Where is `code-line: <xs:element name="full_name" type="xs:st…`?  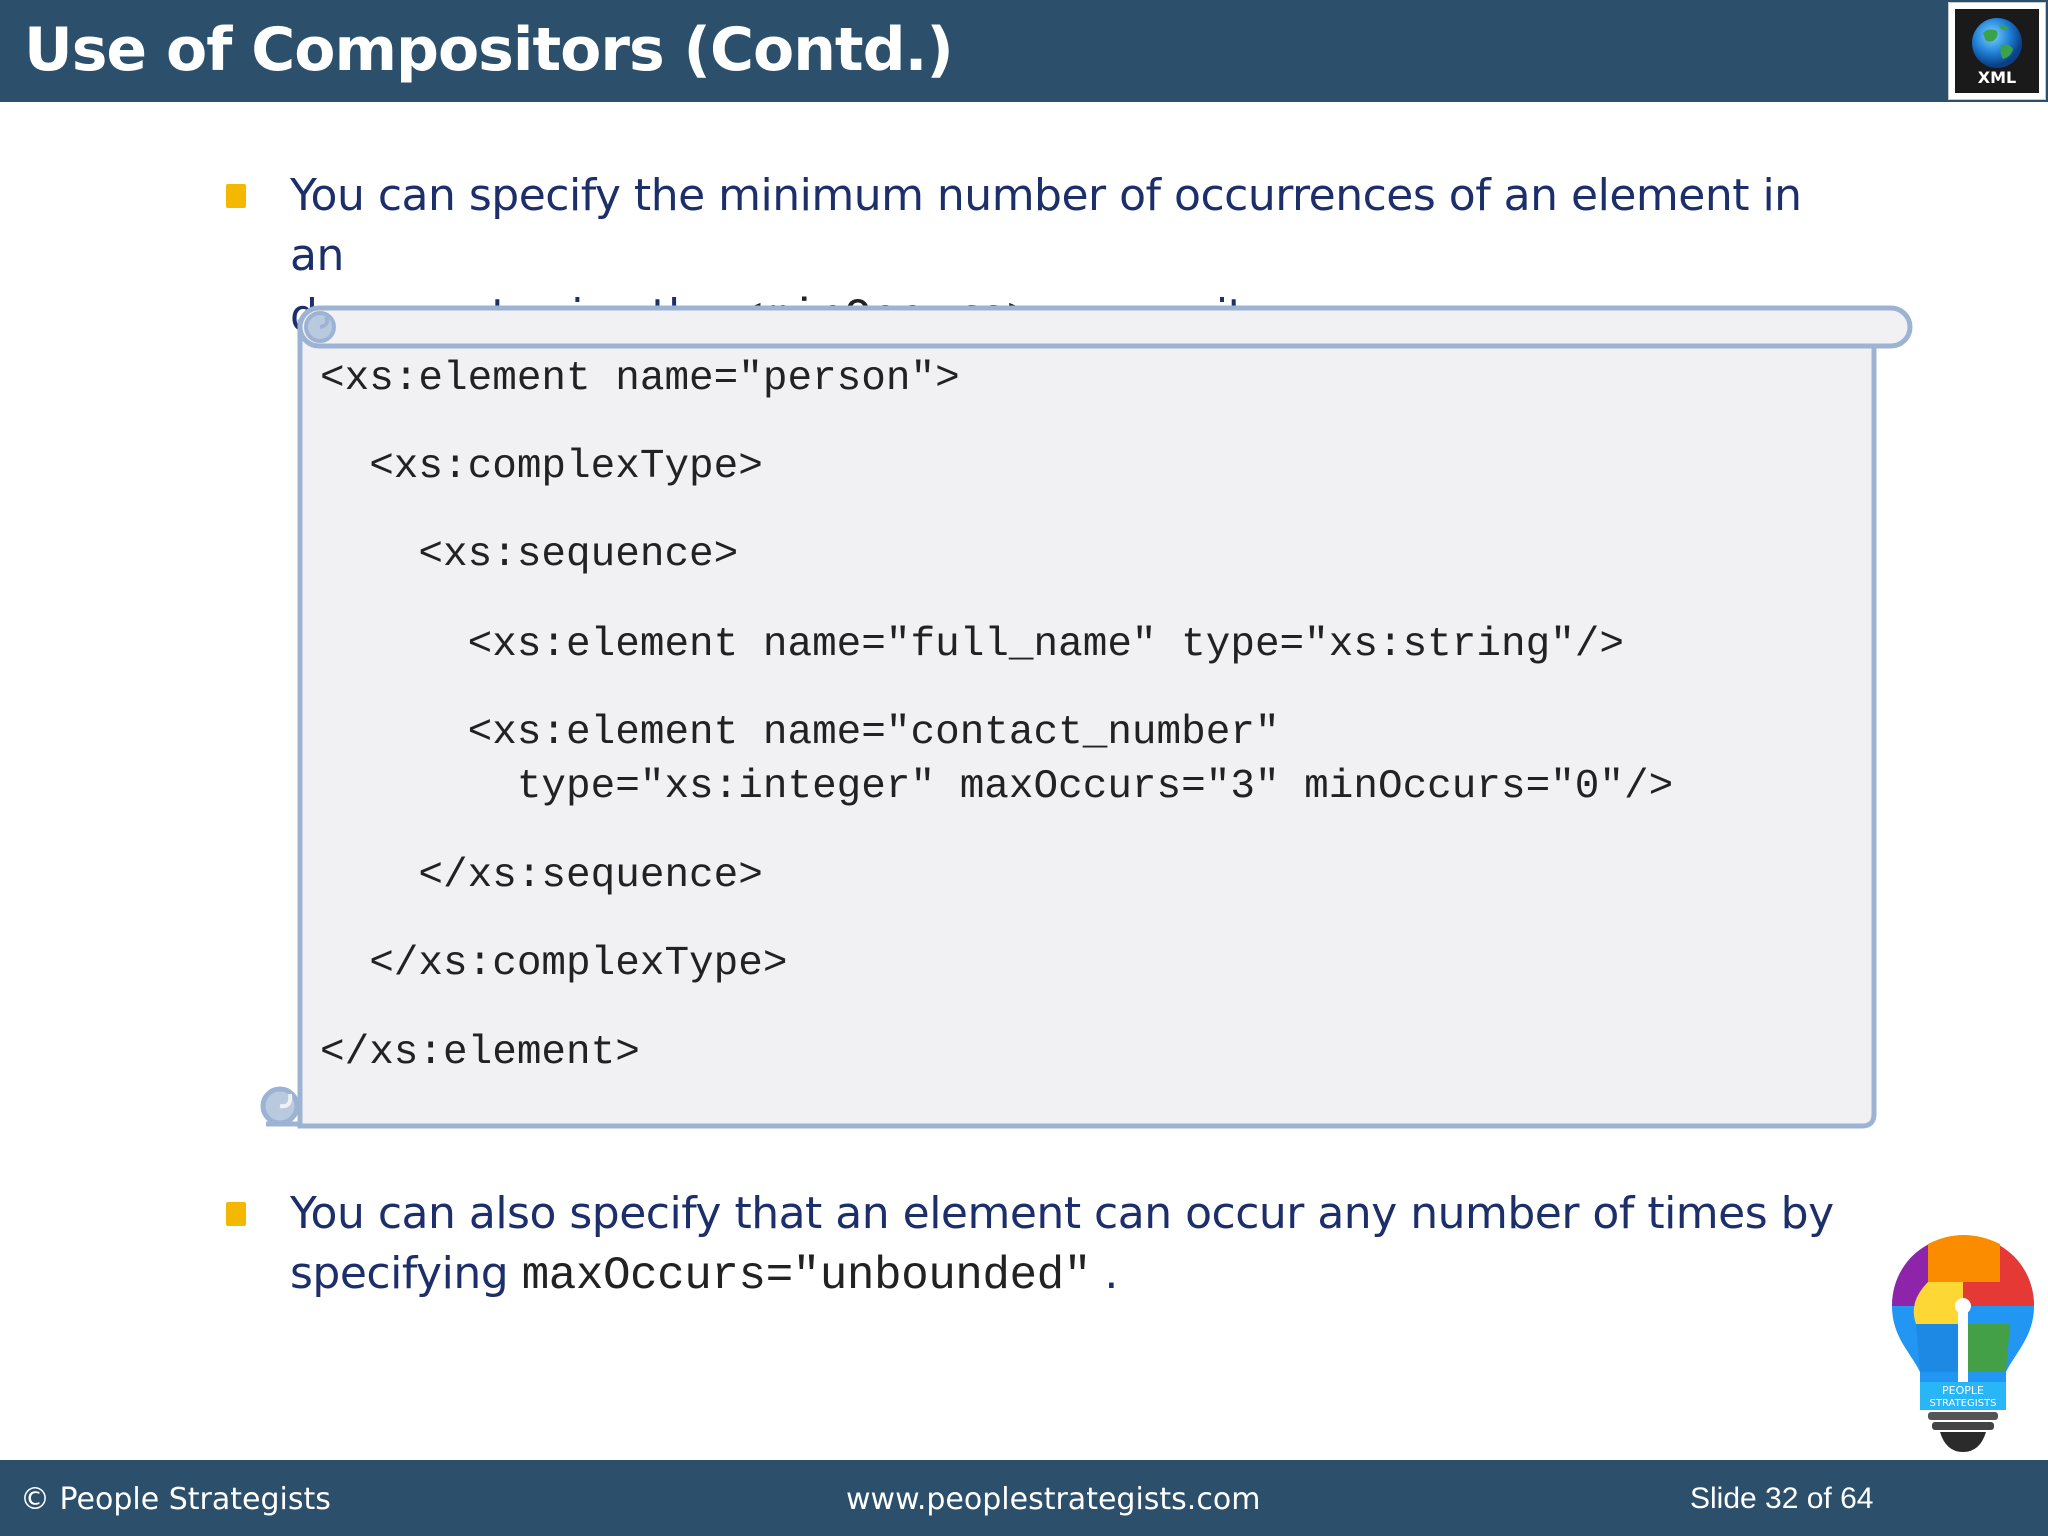
code-line: <xs:element name="full_name" type="xs:st… is located at coordinates (972, 645).